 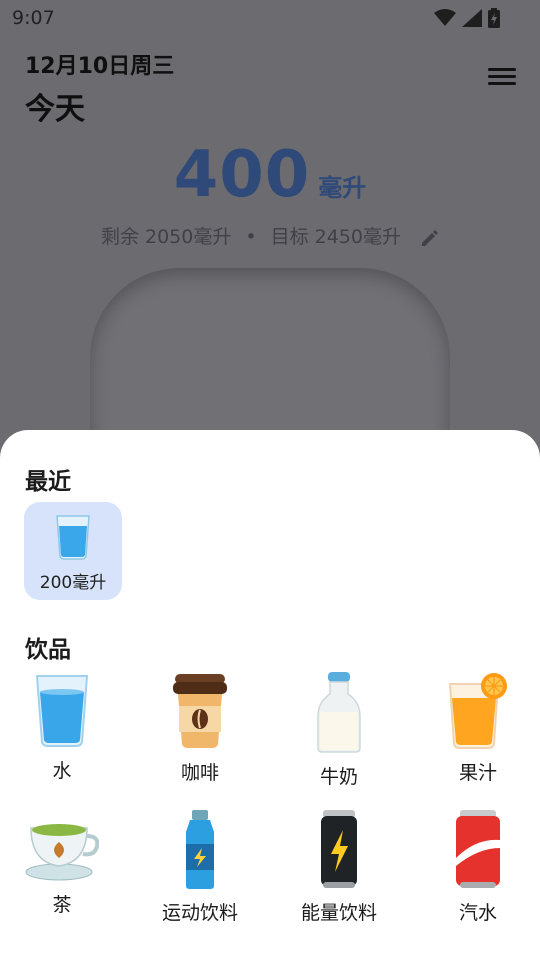 What do you see at coordinates (242, 175) in the screenshot?
I see `intake-value: 400` at bounding box center [242, 175].